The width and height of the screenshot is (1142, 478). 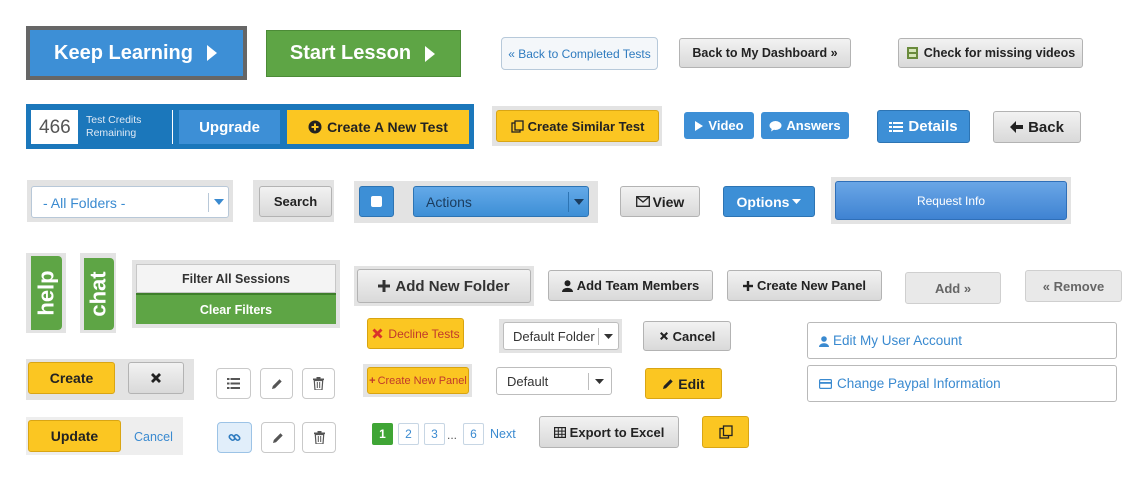 I want to click on view-button: View, so click(x=660, y=201).